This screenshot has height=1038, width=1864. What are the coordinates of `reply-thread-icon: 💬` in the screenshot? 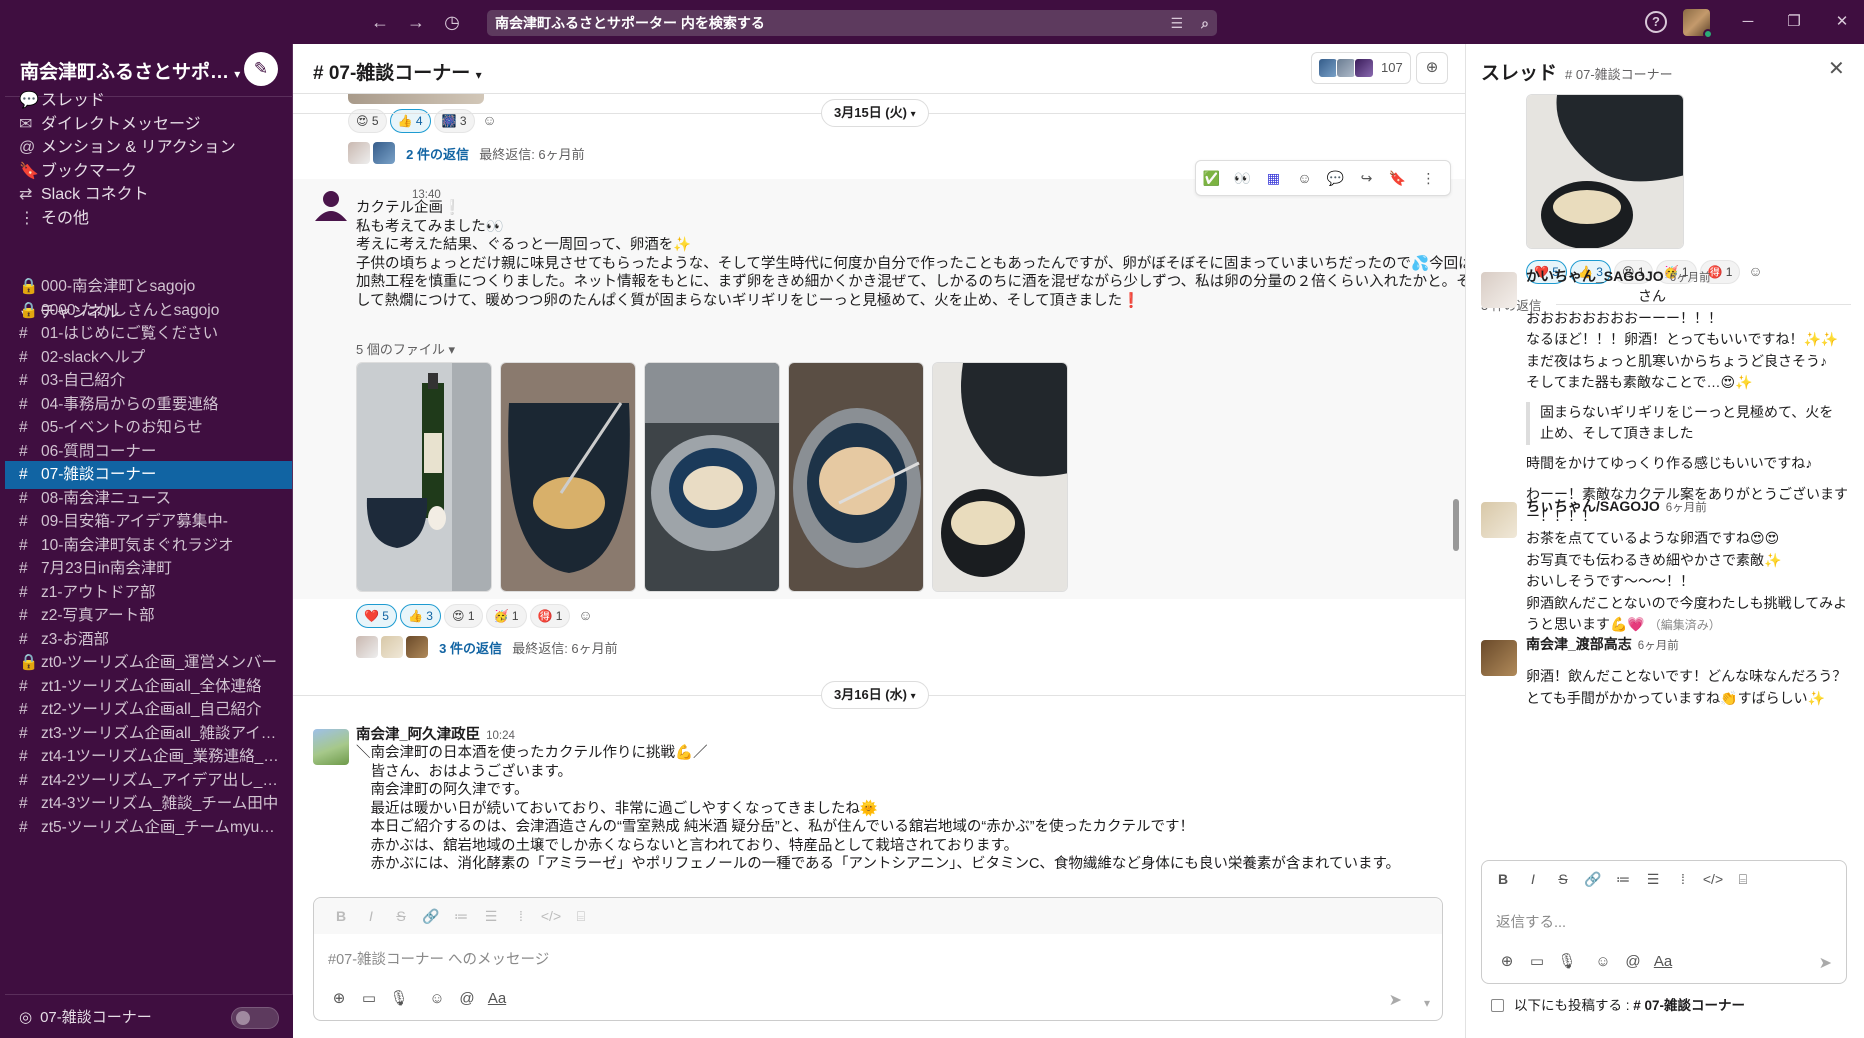 It's located at (1335, 178).